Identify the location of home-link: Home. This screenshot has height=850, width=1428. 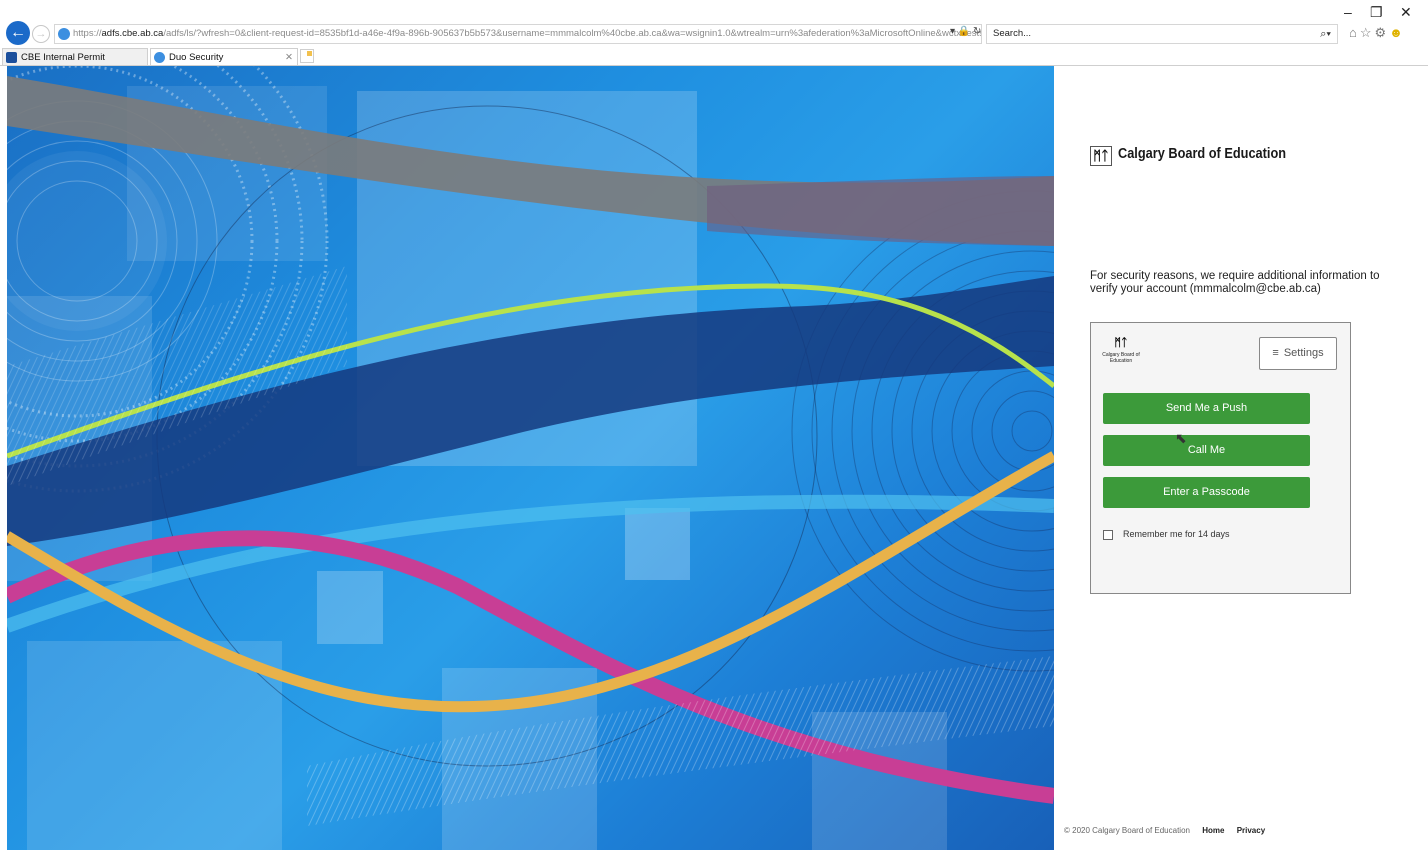
(1213, 830).